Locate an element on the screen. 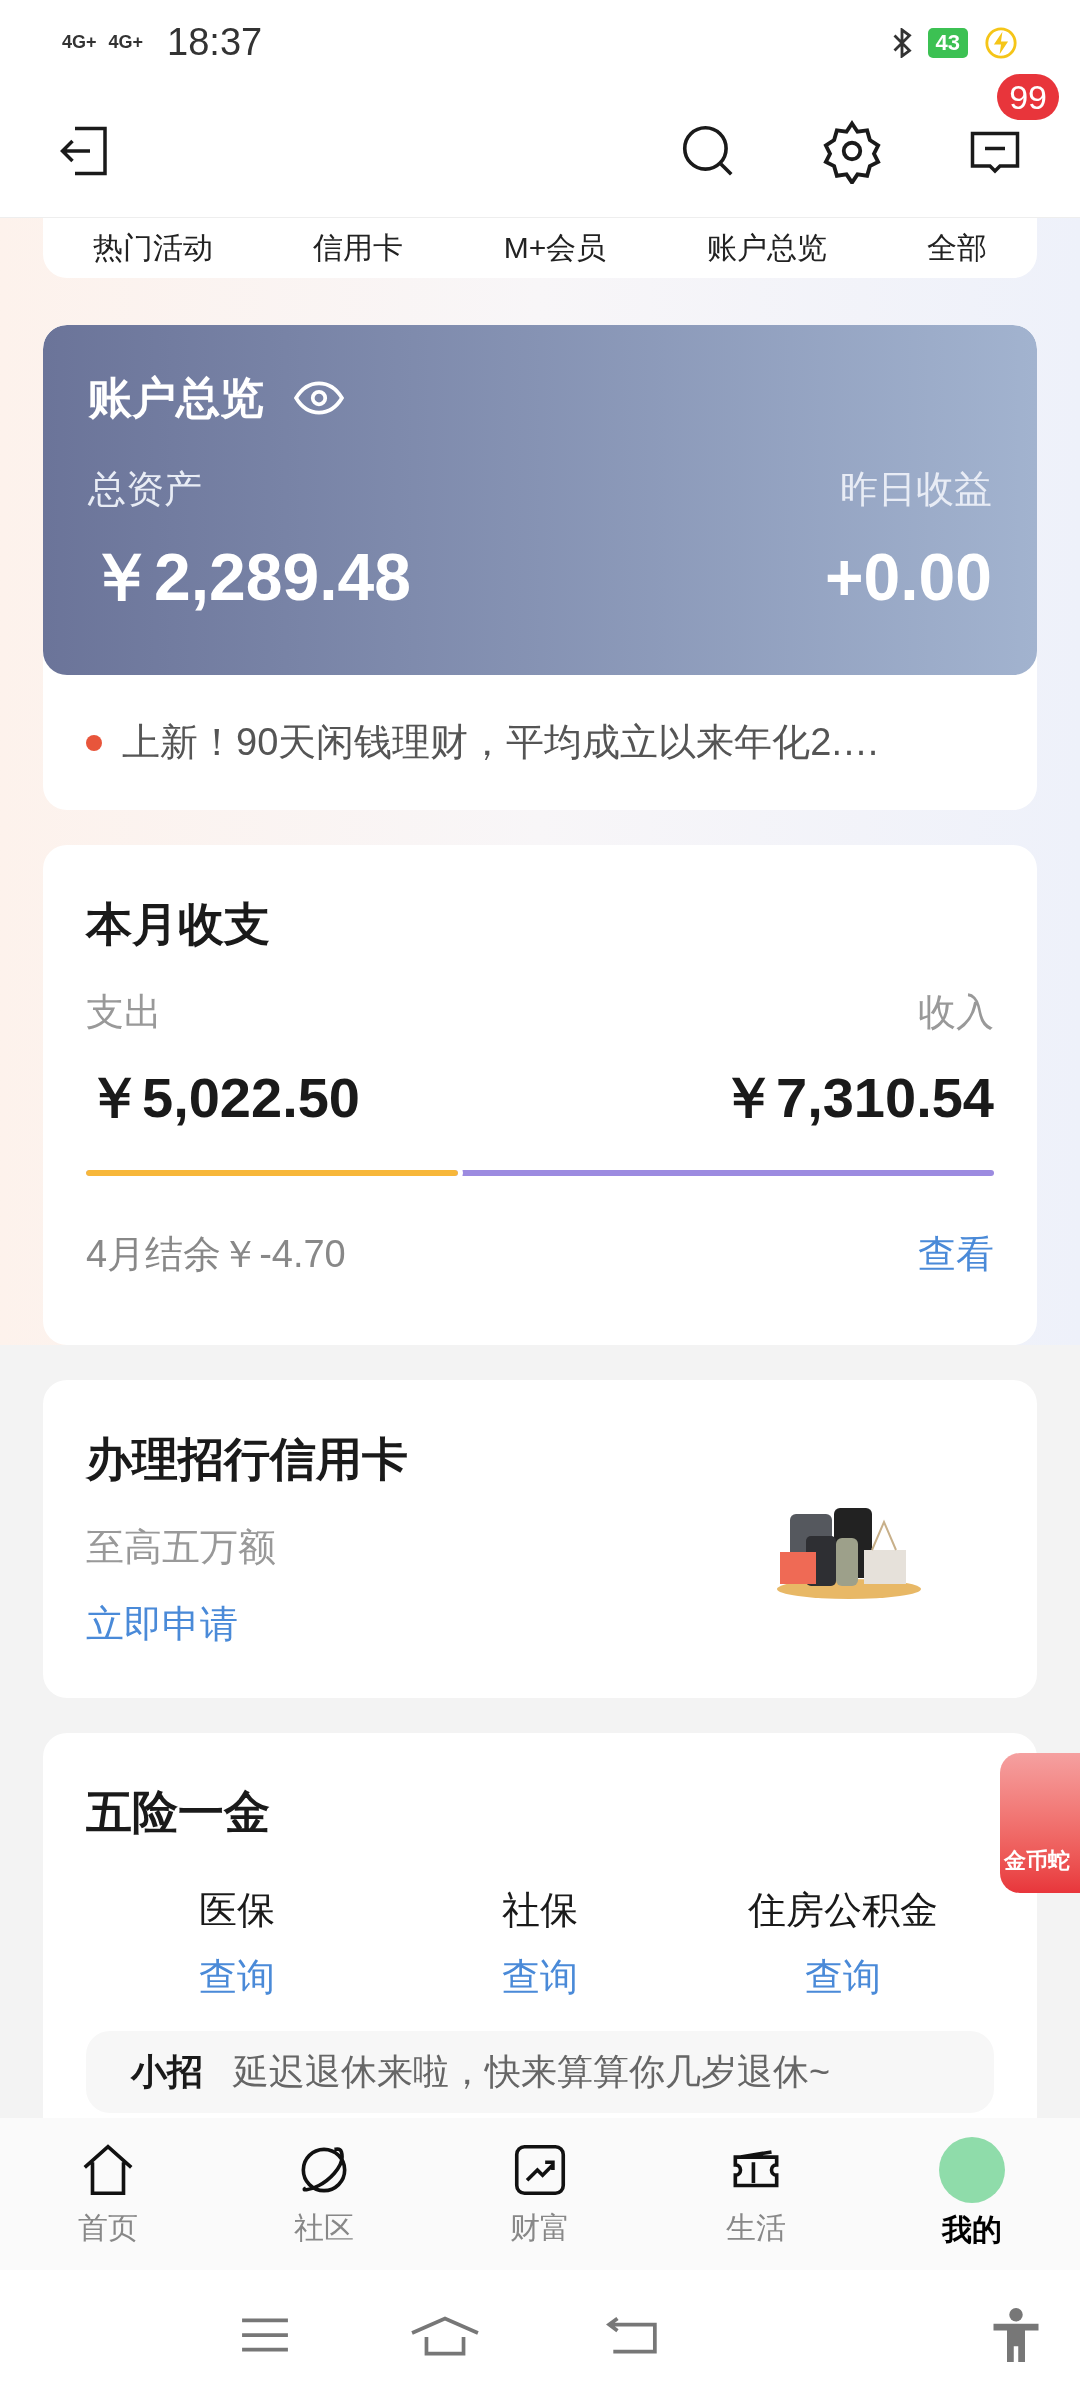 This screenshot has height=2400, width=1080. notification-badge: 99 is located at coordinates (1028, 97).